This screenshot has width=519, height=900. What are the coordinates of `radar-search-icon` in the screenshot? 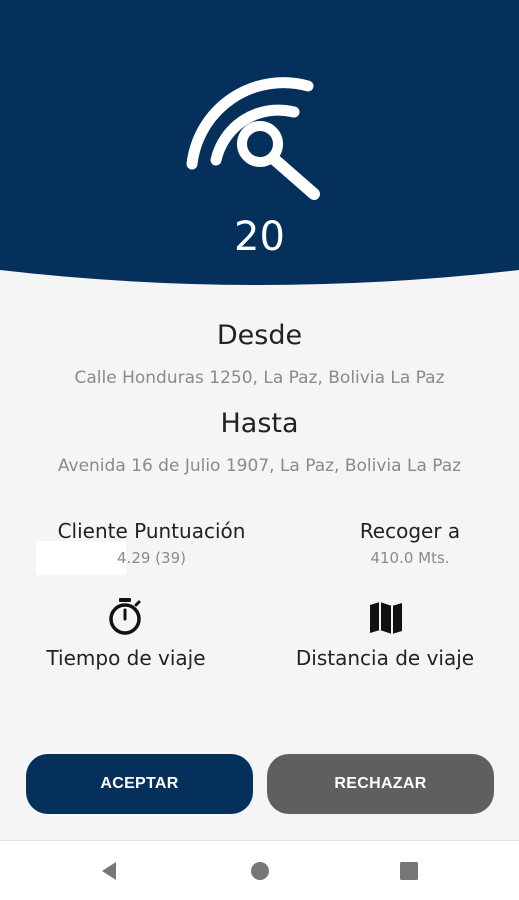 It's located at (253, 138).